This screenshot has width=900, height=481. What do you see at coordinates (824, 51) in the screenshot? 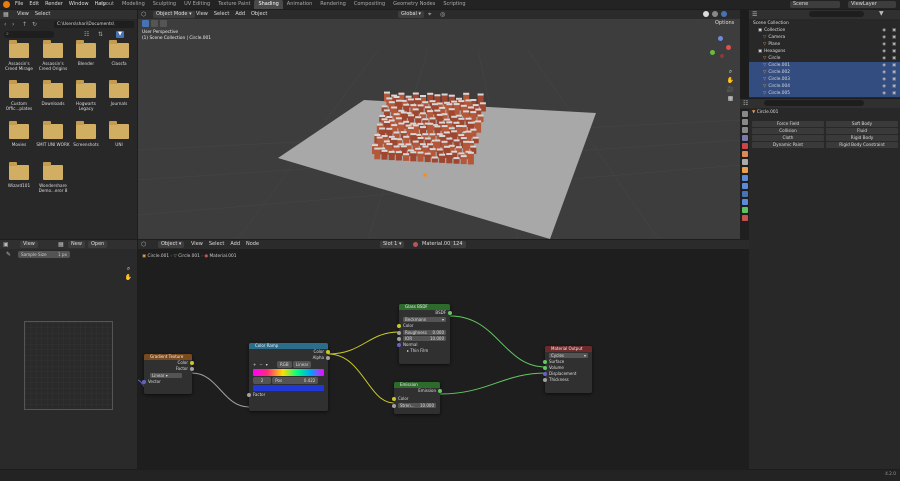
I see `outliner-row: ▣ Hexagons ◉ ▣` at bounding box center [824, 51].